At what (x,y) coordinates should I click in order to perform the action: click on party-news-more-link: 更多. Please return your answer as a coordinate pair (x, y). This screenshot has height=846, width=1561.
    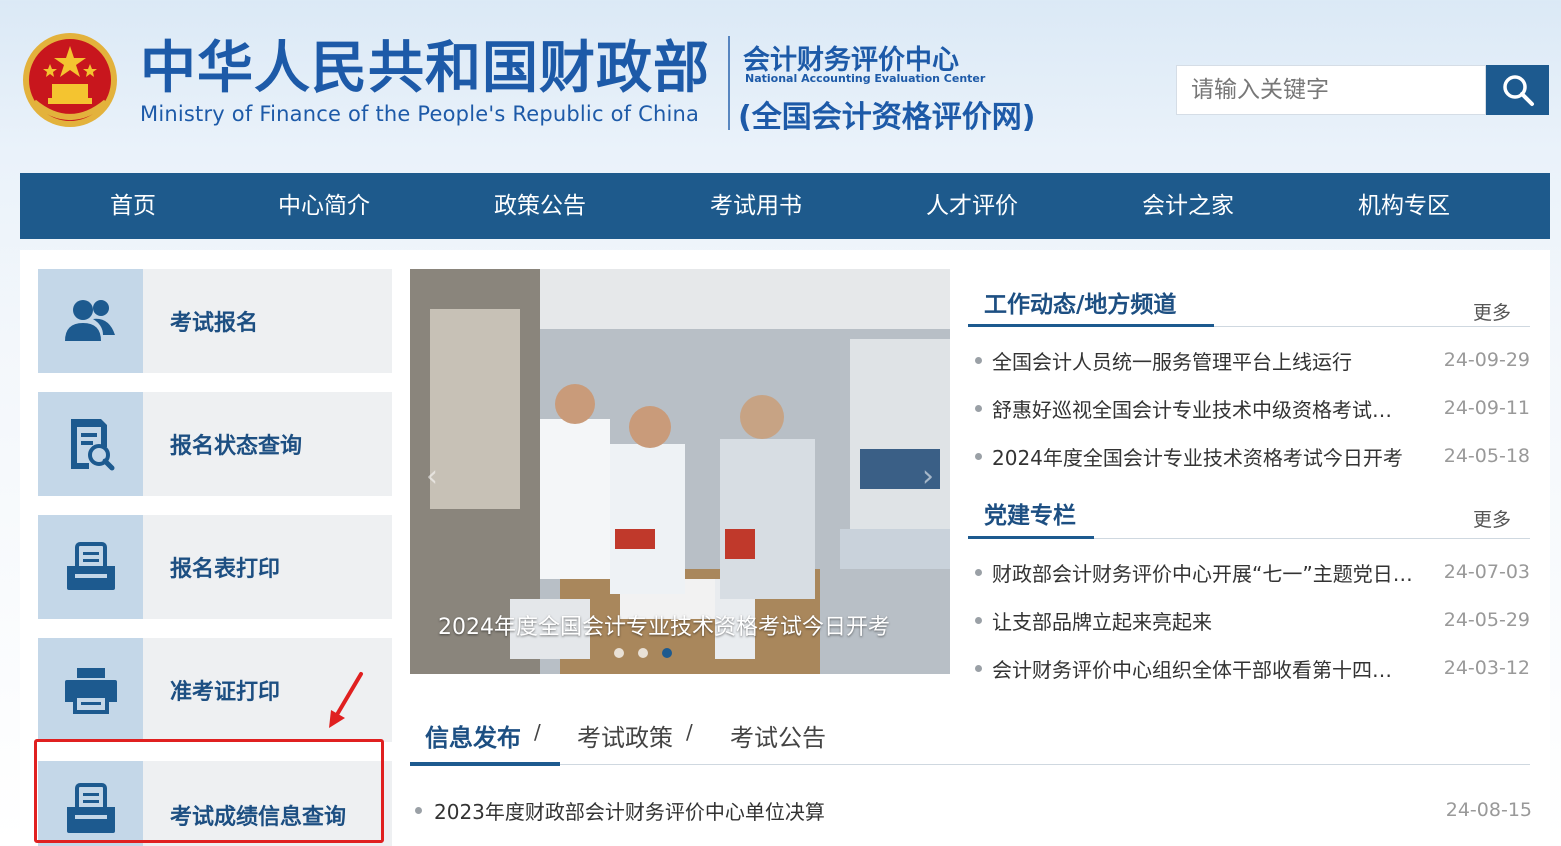
    Looking at the image, I should click on (1492, 518).